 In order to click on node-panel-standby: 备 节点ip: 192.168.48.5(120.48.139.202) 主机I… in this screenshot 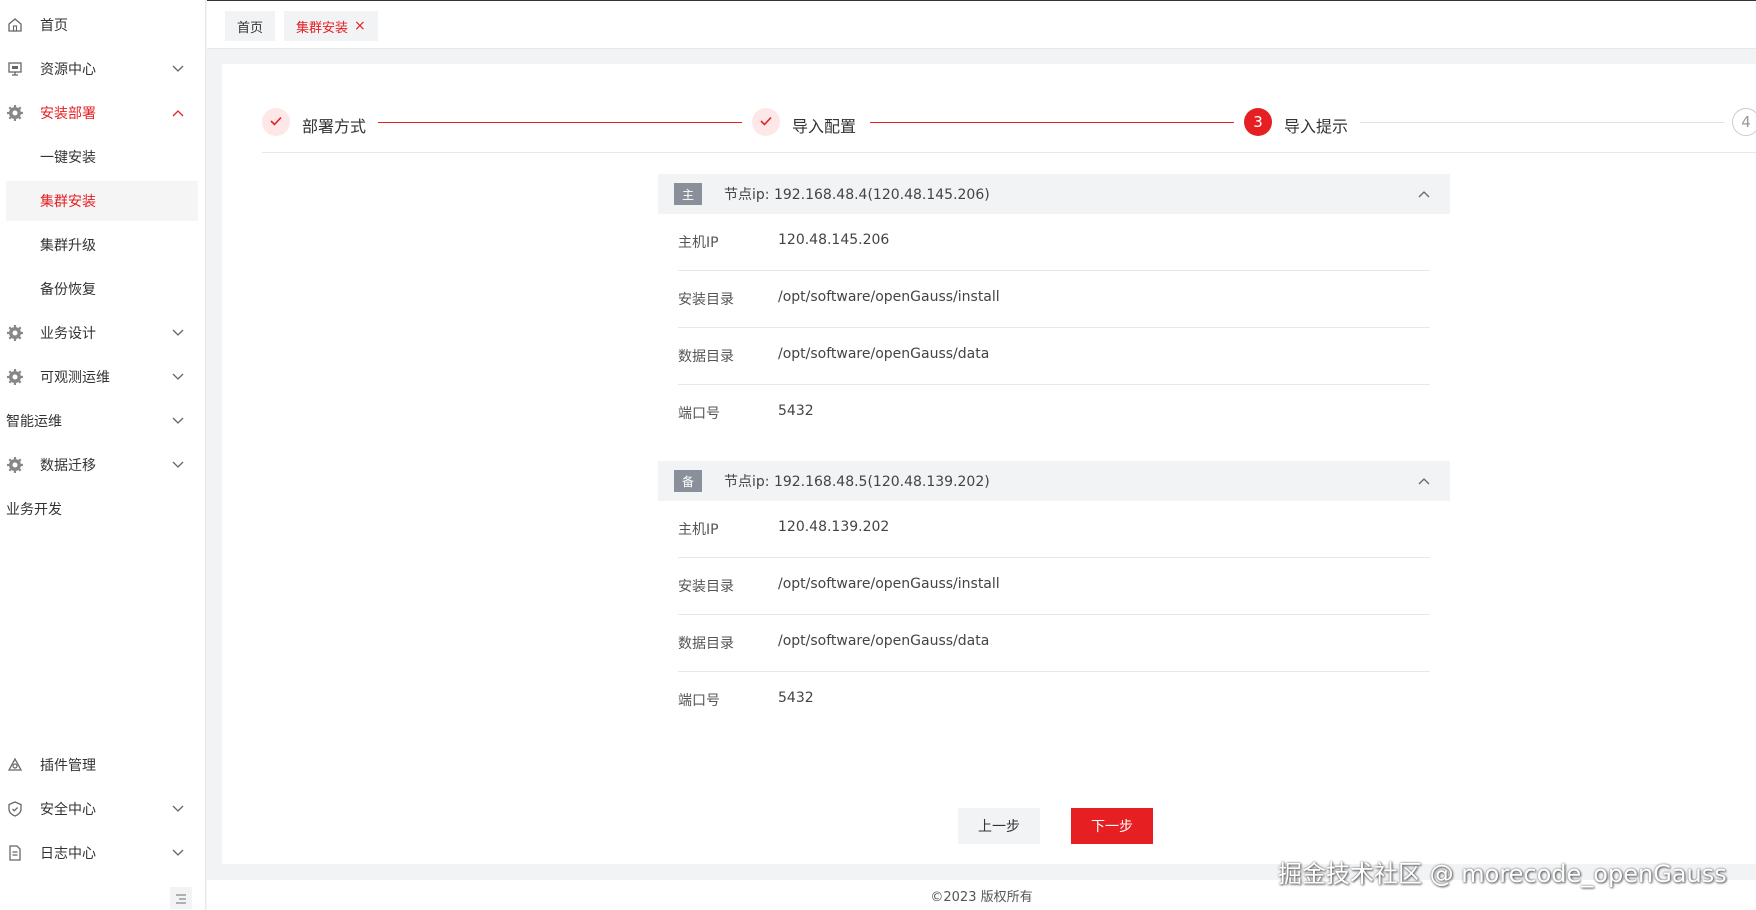, I will do `click(1054, 596)`.